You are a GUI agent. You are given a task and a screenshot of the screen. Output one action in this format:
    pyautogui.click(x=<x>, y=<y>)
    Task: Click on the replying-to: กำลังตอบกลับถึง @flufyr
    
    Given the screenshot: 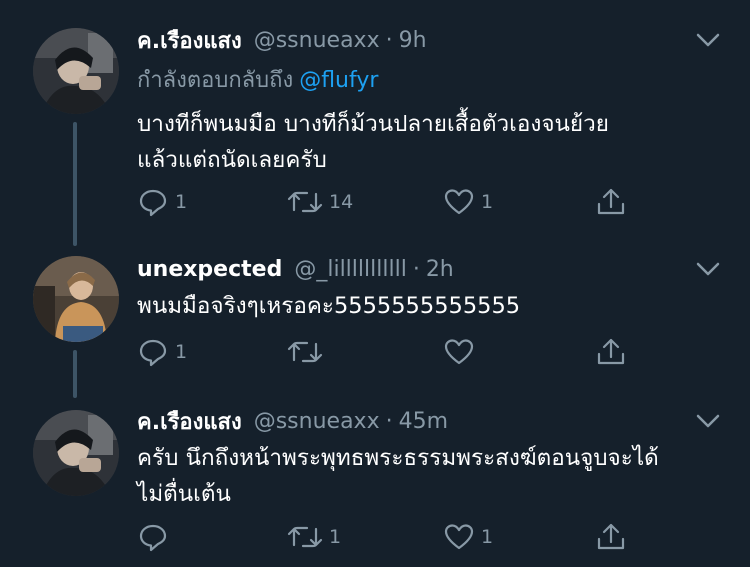 What is the action you would take?
    pyautogui.click(x=257, y=79)
    